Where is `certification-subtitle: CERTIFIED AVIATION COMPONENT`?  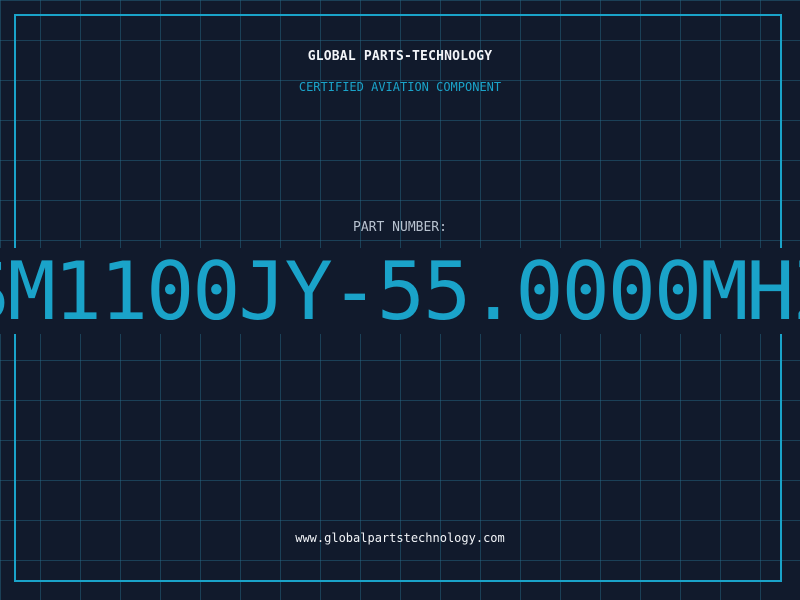
certification-subtitle: CERTIFIED AVIATION COMPONENT is located at coordinates (400, 87).